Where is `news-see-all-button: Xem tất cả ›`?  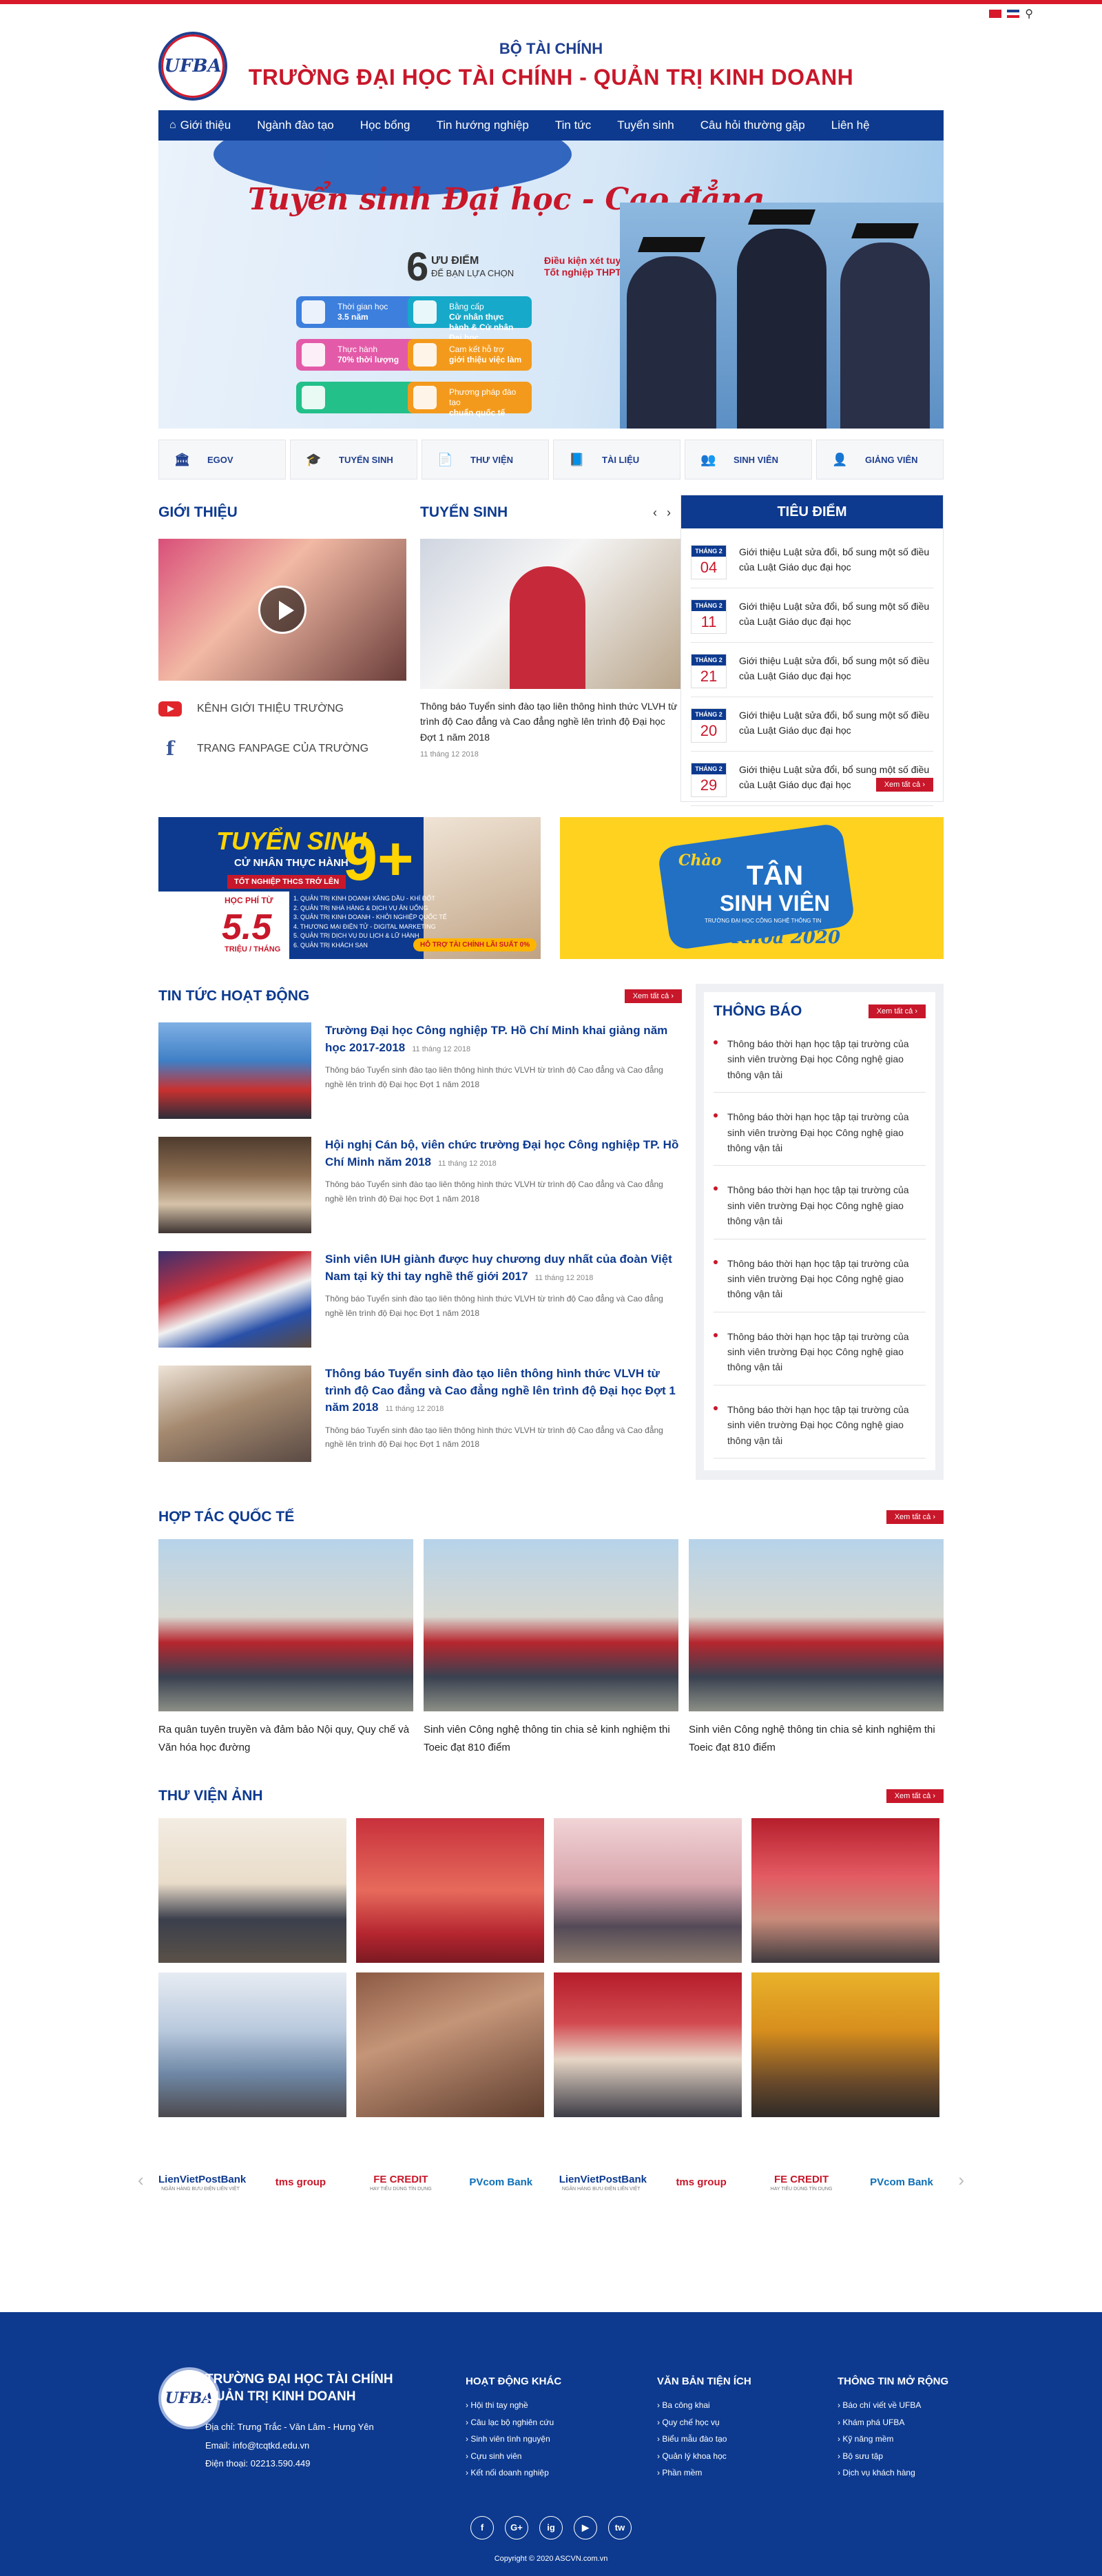
news-see-all-button: Xem tất cả › is located at coordinates (653, 996).